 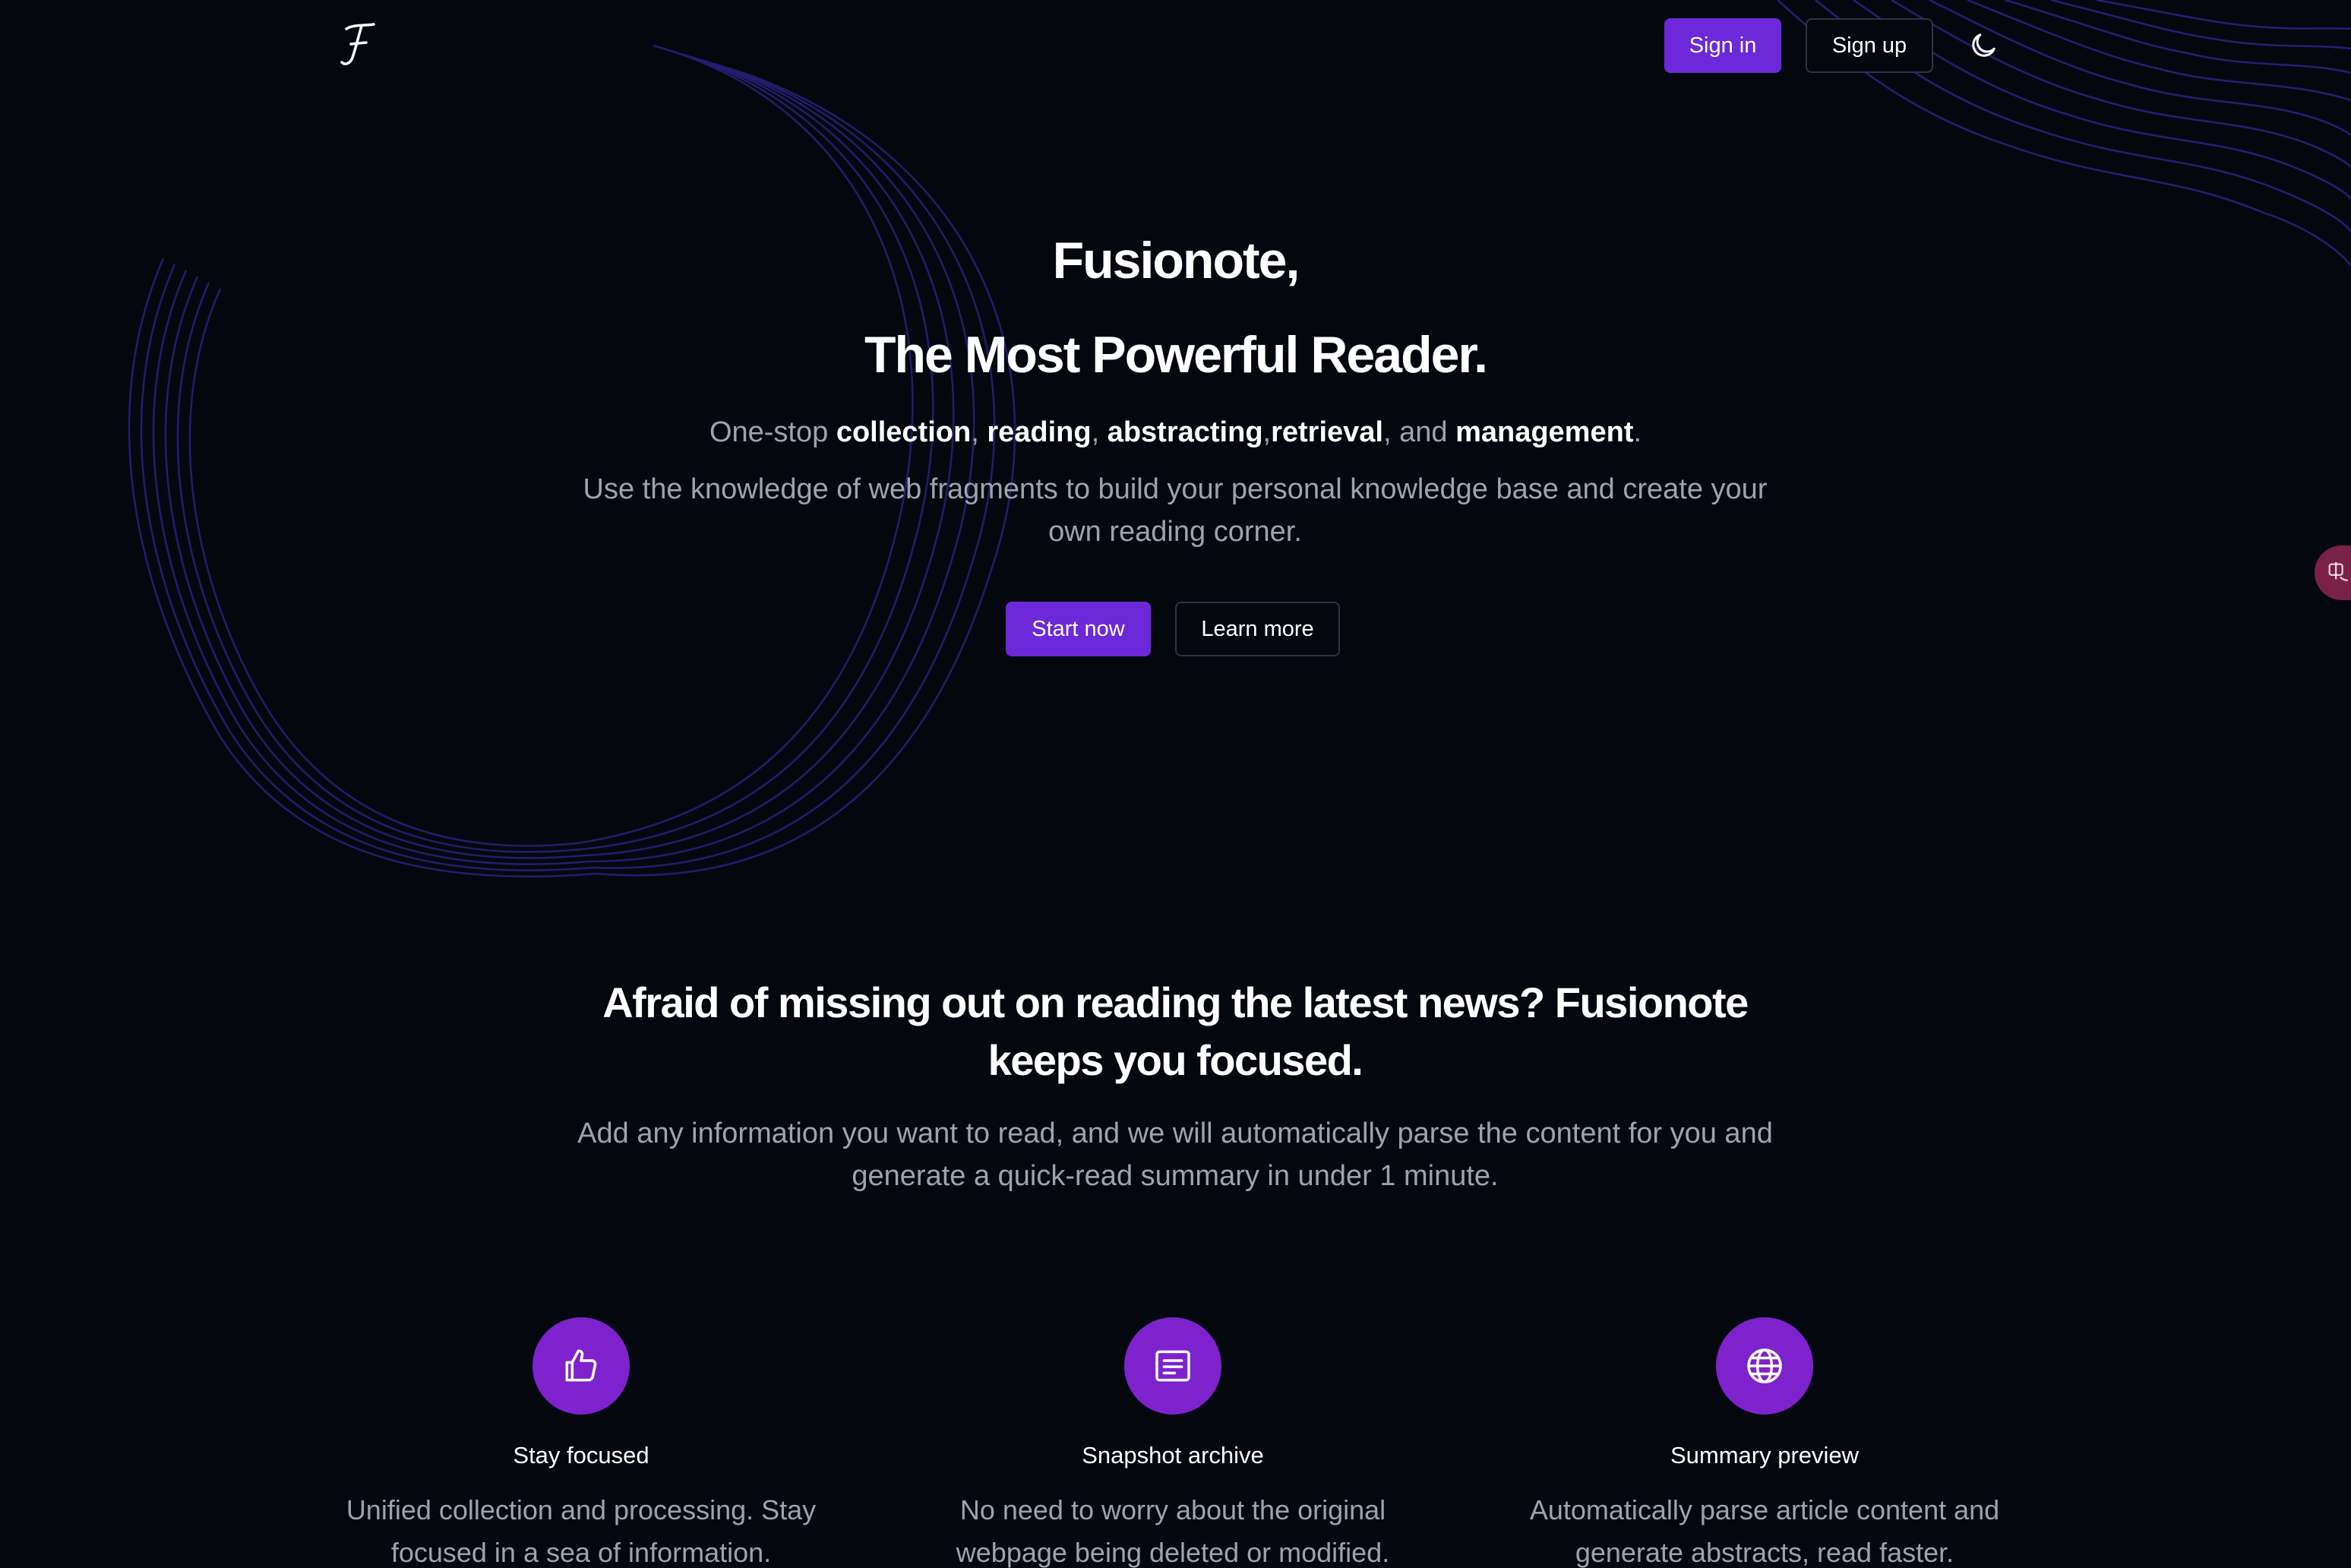 I want to click on tagline-suffix: ., so click(x=1637, y=432).